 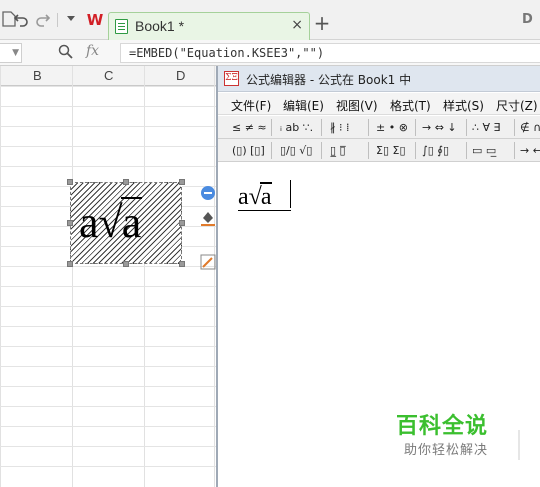 I want to click on tab-book1: Book1 * ×, so click(x=209, y=26).